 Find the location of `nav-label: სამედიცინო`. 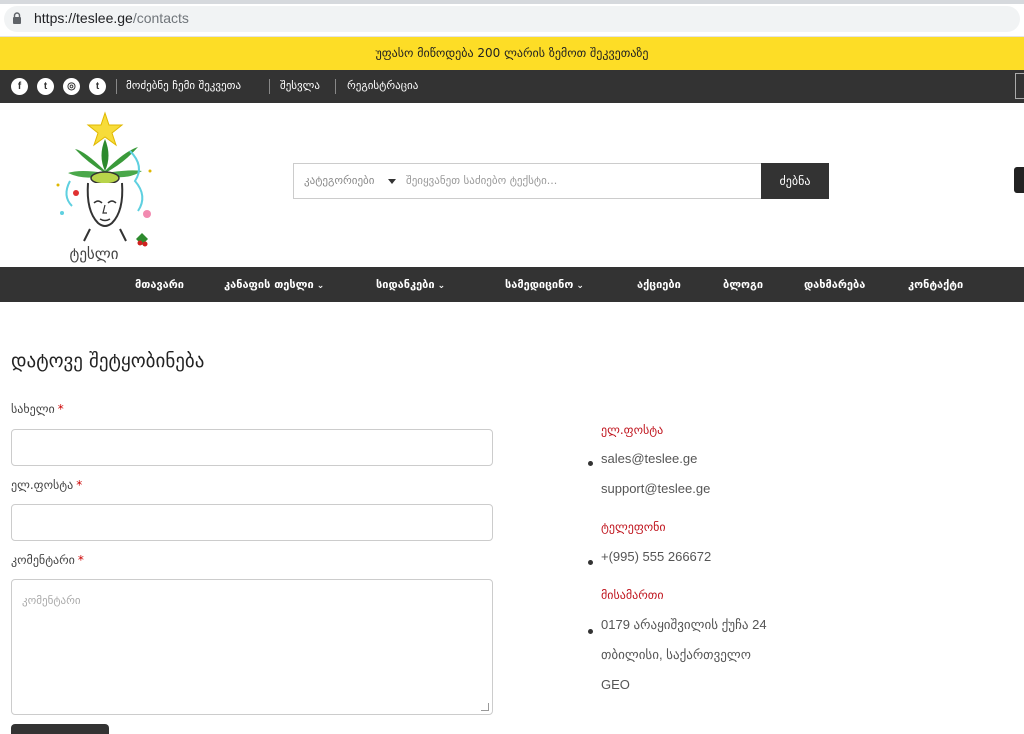

nav-label: სამედიცინო is located at coordinates (539, 284).